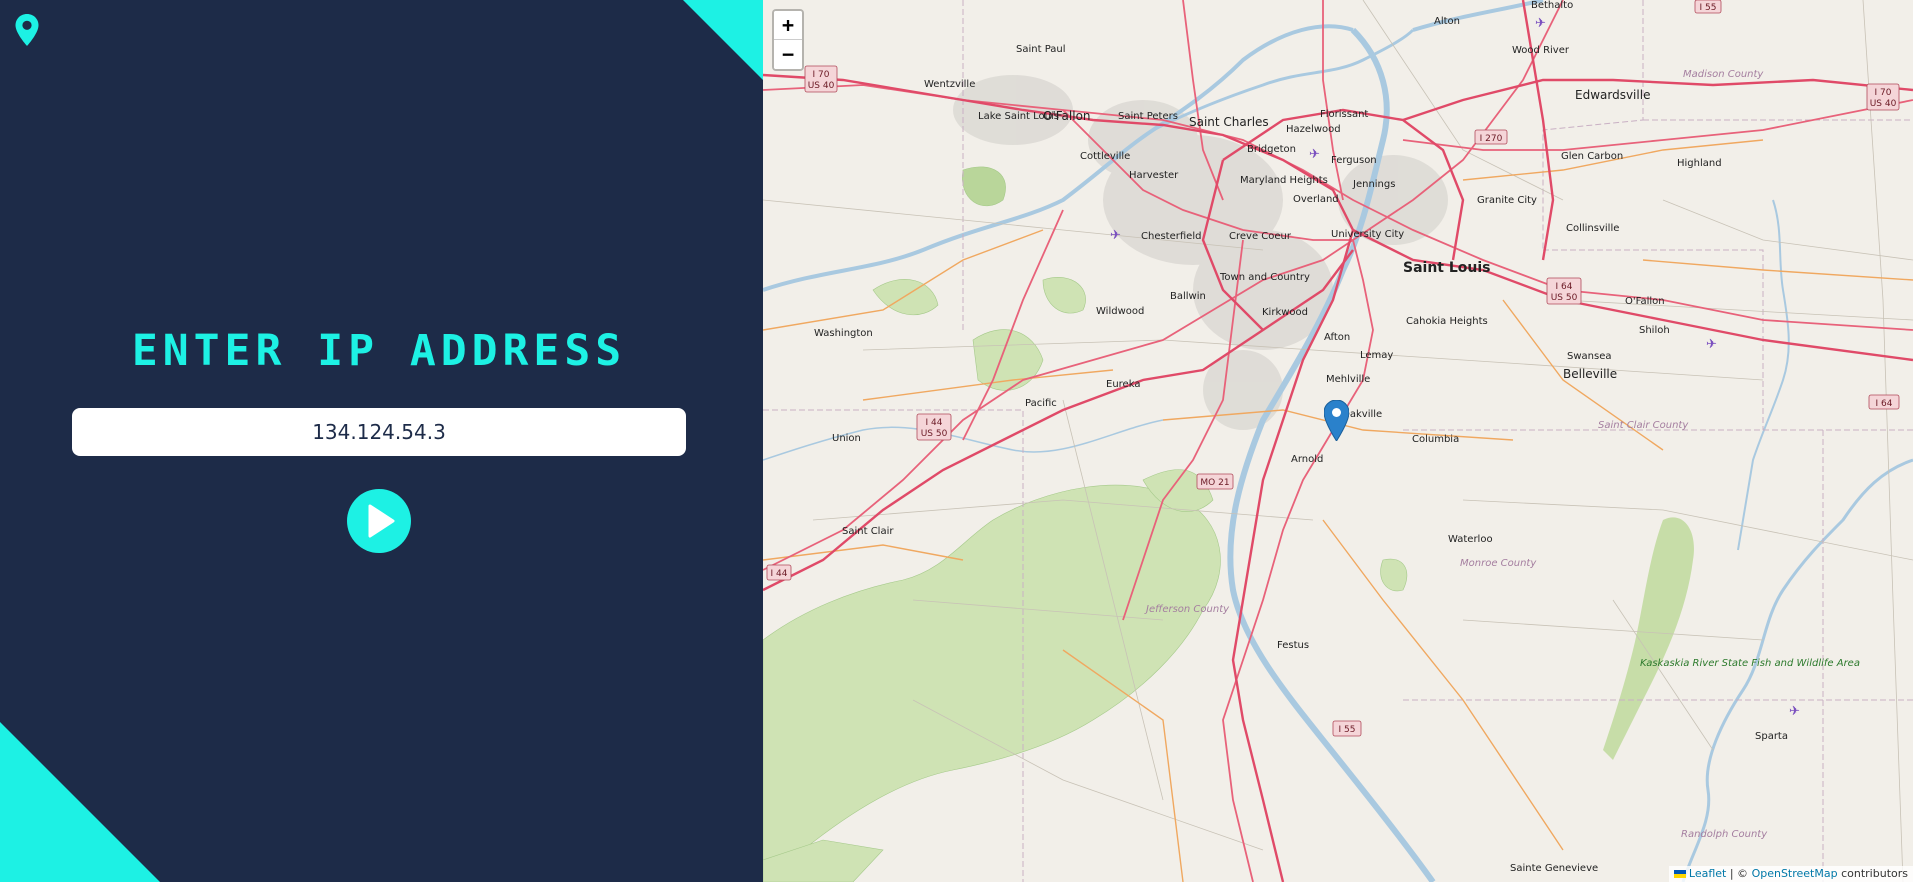 The height and width of the screenshot is (882, 1913). What do you see at coordinates (1470, 539) in the screenshot?
I see `svg-text: Waterloo` at bounding box center [1470, 539].